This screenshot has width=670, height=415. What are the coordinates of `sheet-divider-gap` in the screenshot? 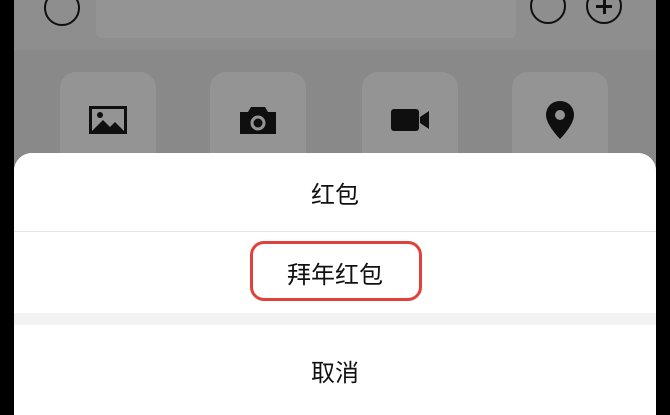 It's located at (335, 319).